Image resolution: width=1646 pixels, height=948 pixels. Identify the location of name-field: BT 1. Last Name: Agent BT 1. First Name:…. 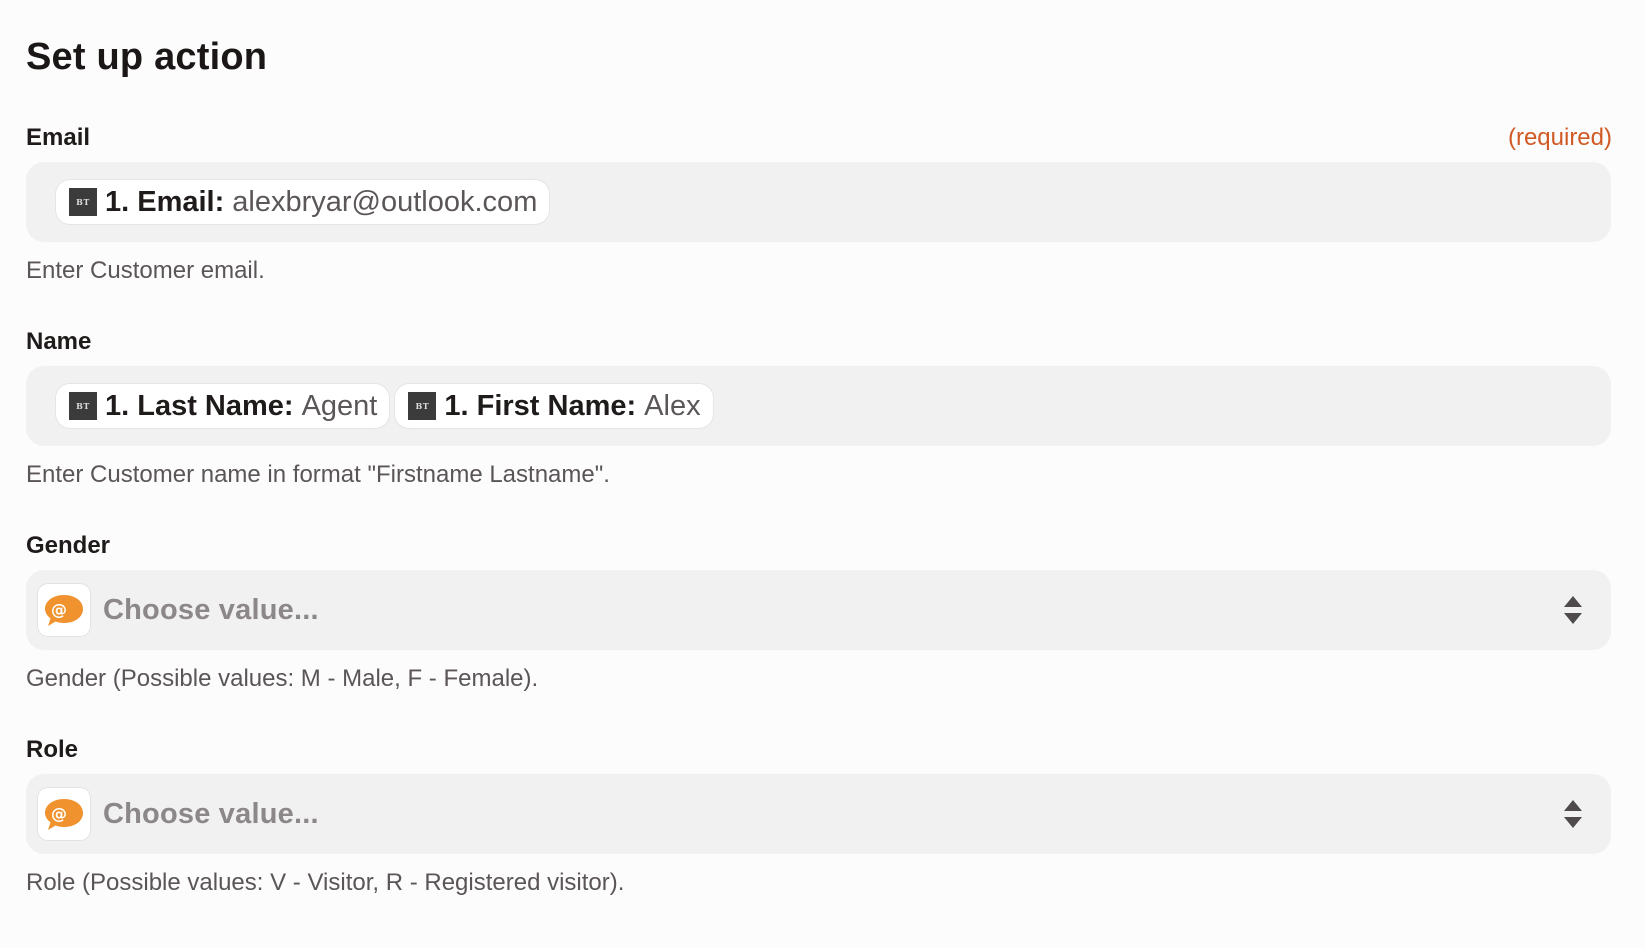
(818, 406).